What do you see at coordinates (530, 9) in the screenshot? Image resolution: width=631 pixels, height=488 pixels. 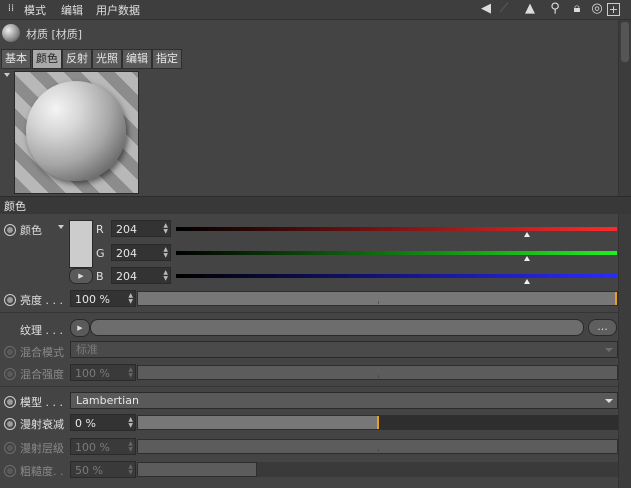 I see `cursor-up-icon: ▲` at bounding box center [530, 9].